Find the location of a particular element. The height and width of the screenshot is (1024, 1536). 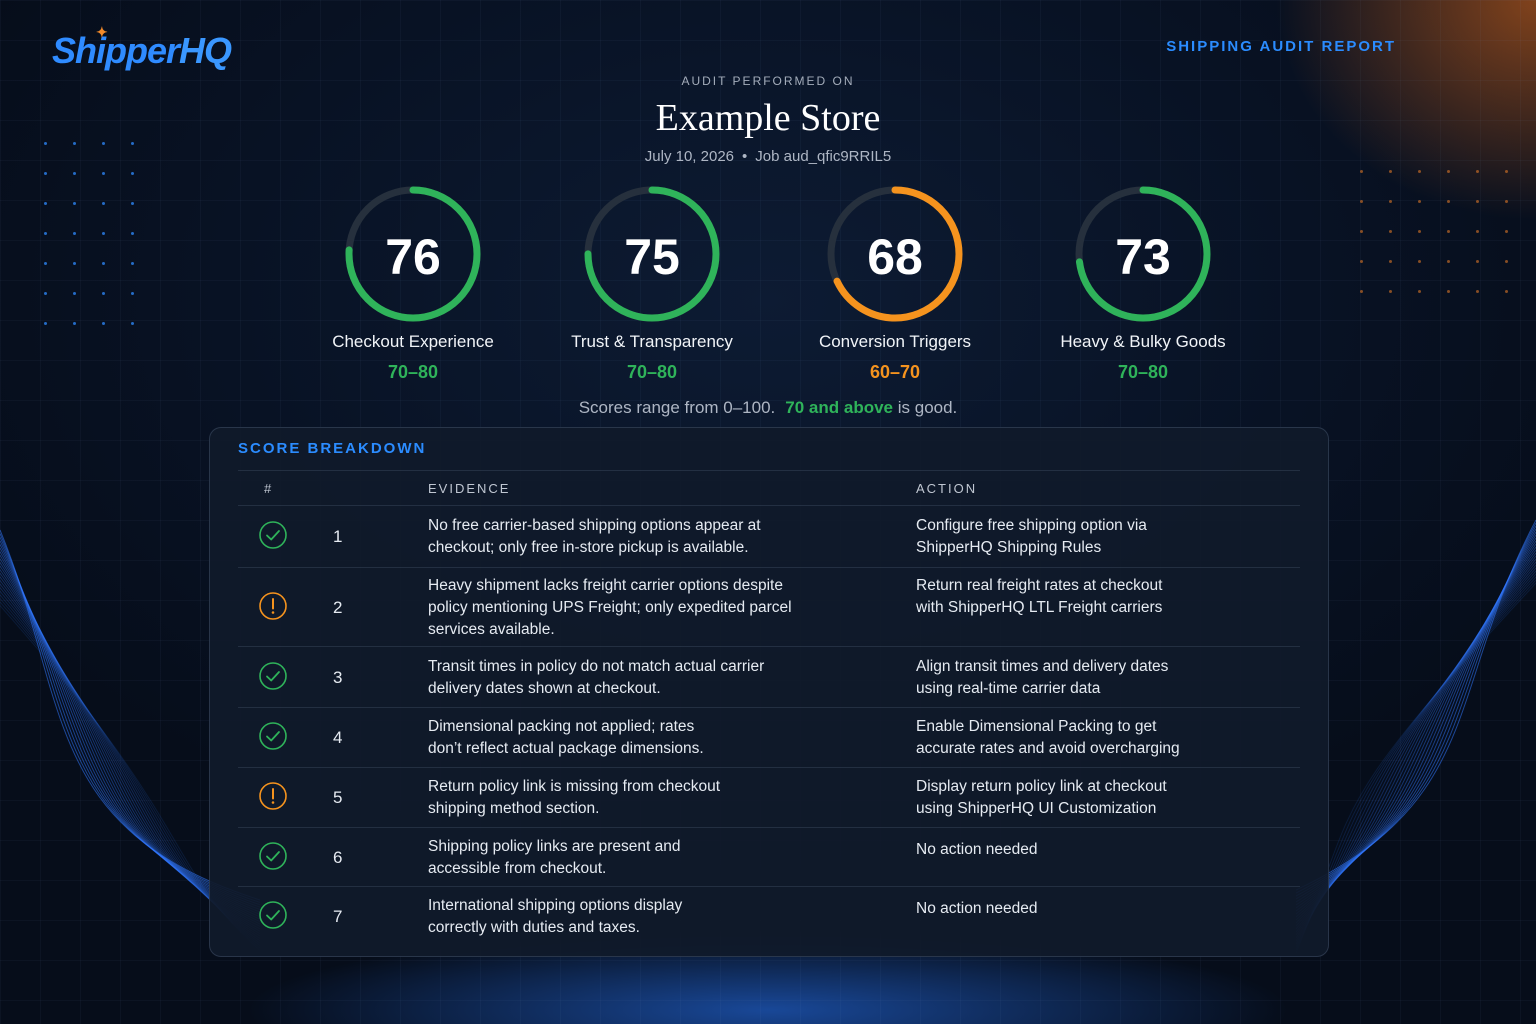

score-value: 76 is located at coordinates (413, 257).